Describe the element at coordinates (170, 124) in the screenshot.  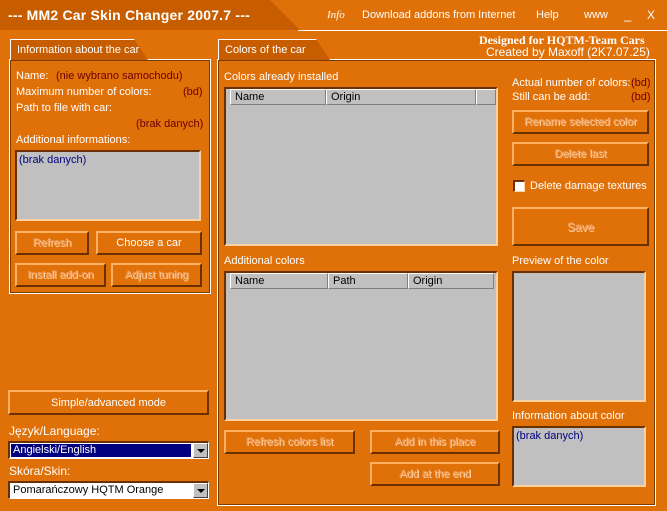
I see `car-path-value: (brak danych)` at that location.